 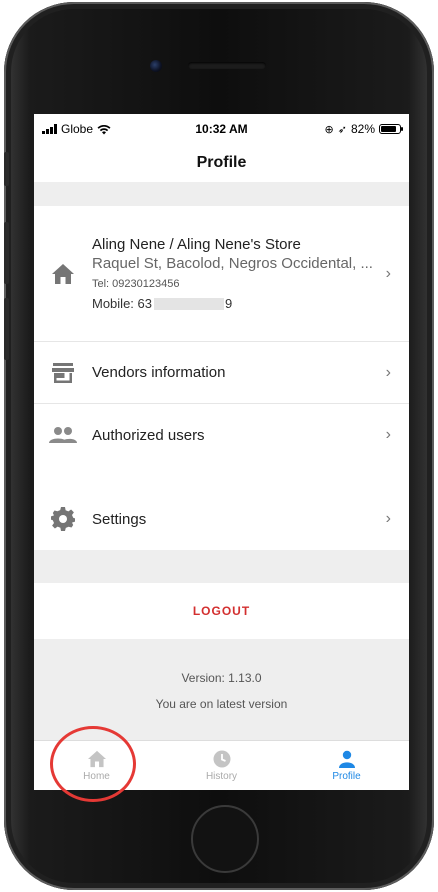 I want to click on tab-history: History, so click(x=221, y=765).